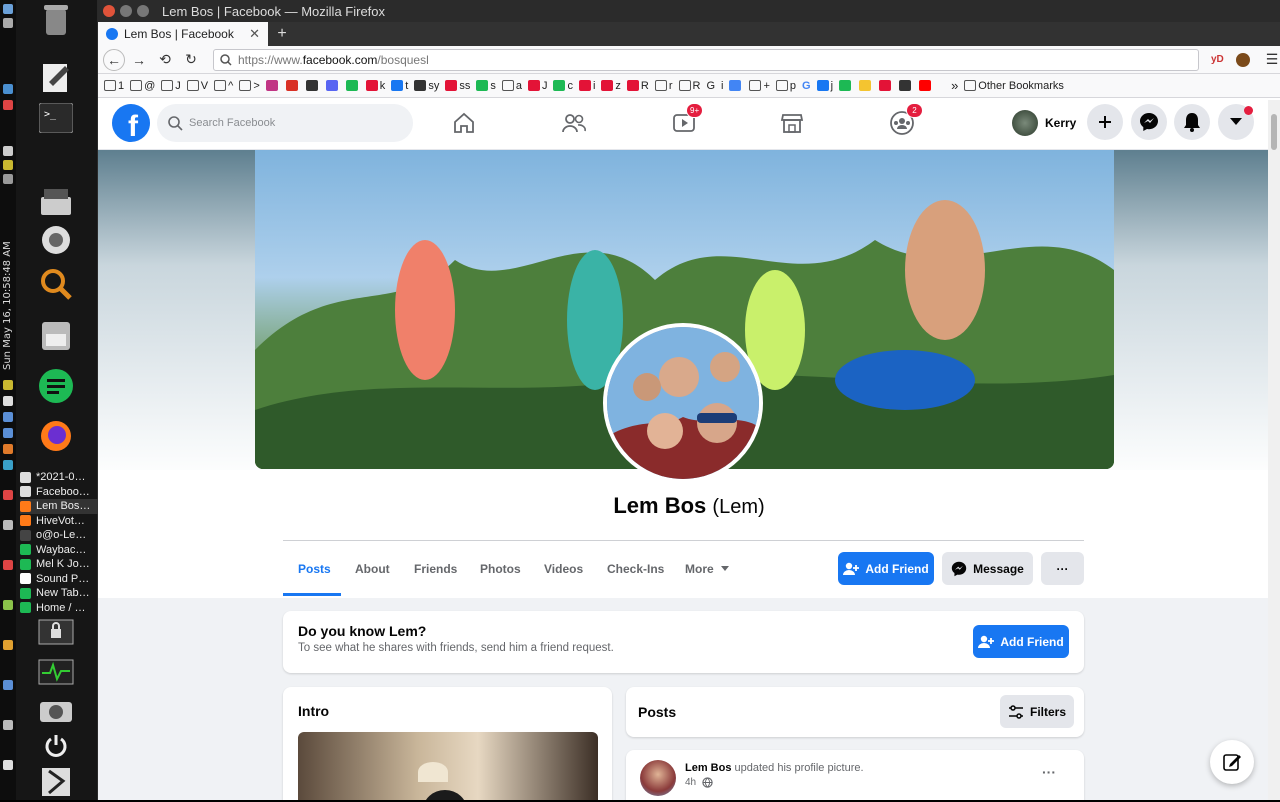 This screenshot has height=802, width=1280. Describe the element at coordinates (683, 403) in the screenshot. I see `profile-picture` at that location.